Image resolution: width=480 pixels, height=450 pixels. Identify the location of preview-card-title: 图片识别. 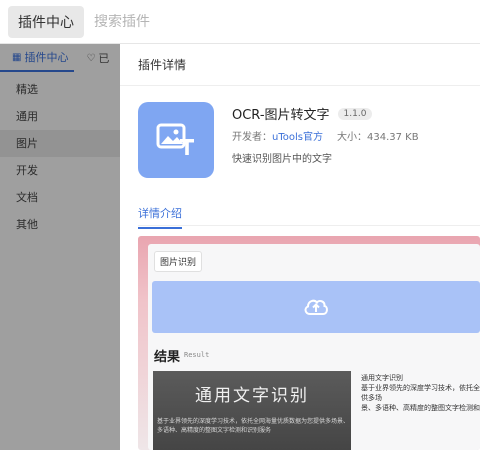
(178, 261).